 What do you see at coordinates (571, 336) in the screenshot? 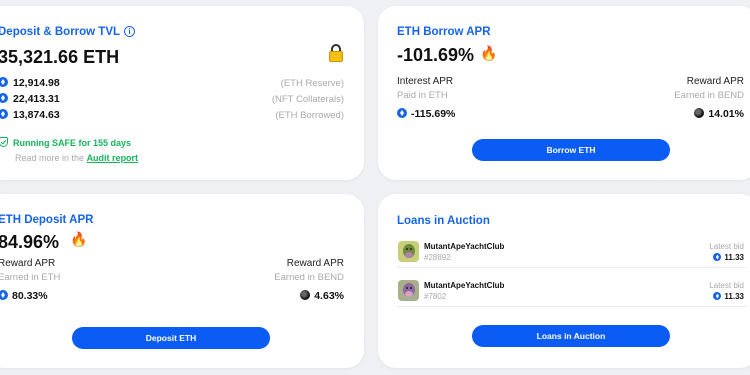
I see `loans-in-auction-button: Loans in Auction` at bounding box center [571, 336].